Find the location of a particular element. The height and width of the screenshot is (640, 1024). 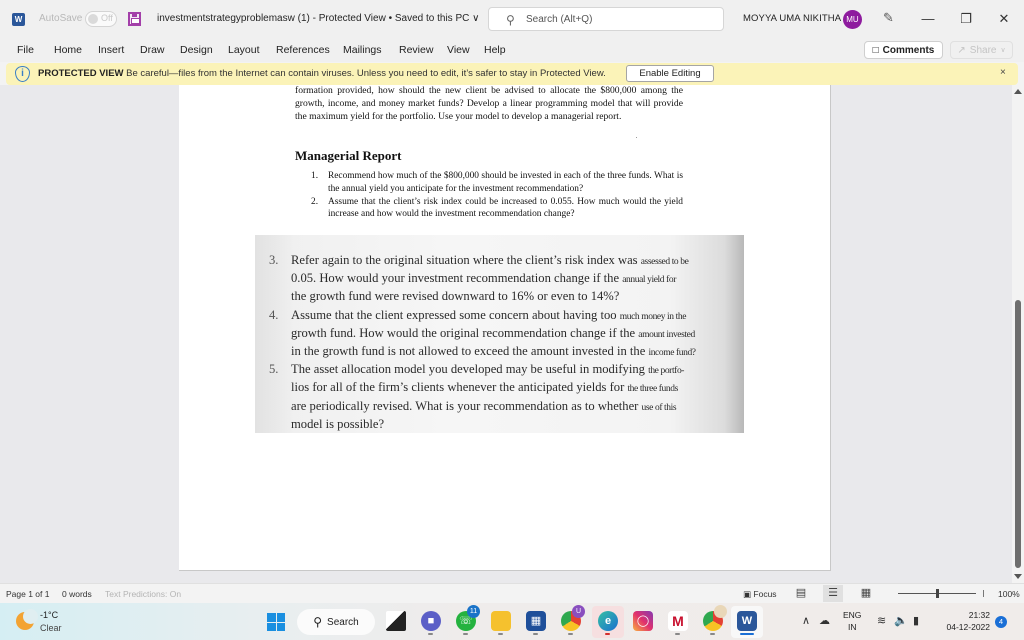

weather-condition: Clear is located at coordinates (51, 628).